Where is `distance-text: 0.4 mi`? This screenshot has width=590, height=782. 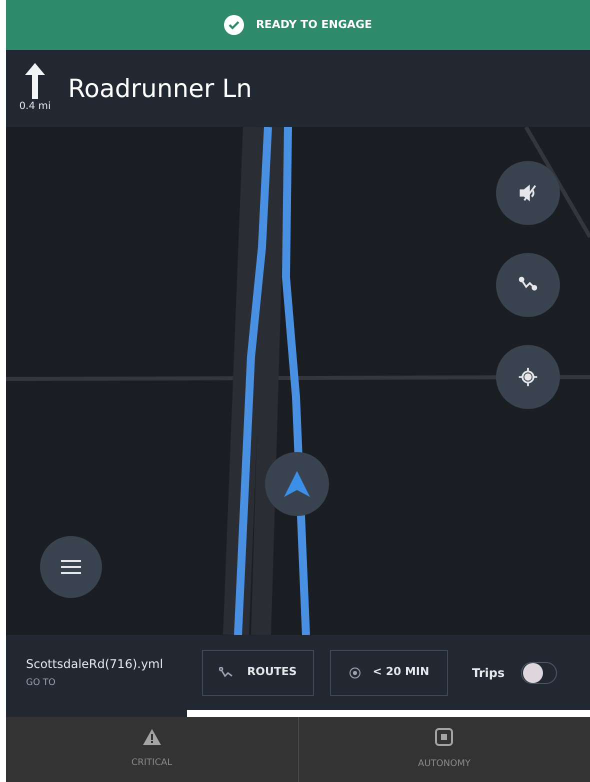
distance-text: 0.4 mi is located at coordinates (35, 107).